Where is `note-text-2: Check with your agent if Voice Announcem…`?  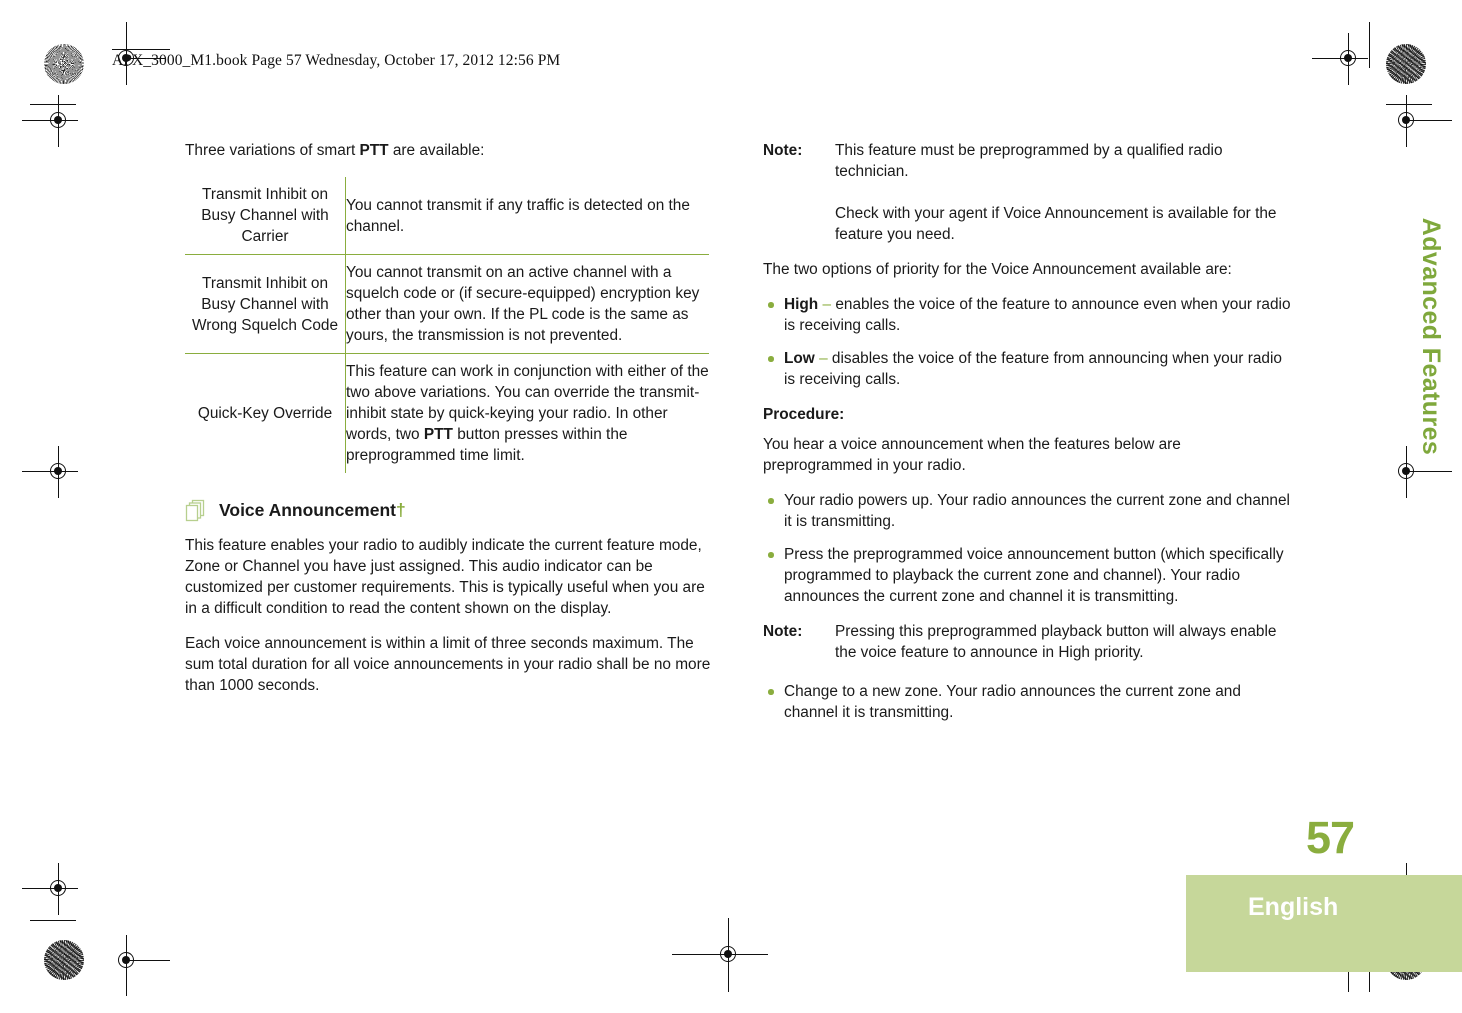 note-text-2: Check with your agent if Voice Announcem… is located at coordinates (1056, 224).